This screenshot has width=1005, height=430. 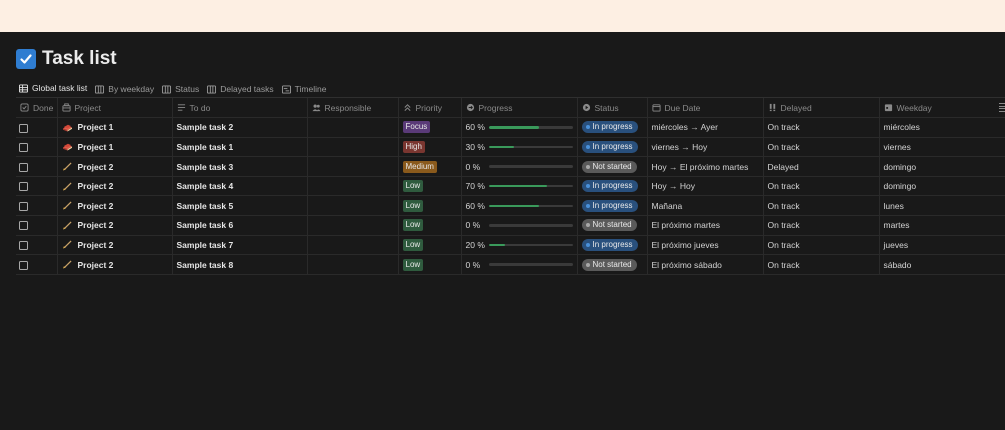 I want to click on brush-icon, so click(x=67, y=264).